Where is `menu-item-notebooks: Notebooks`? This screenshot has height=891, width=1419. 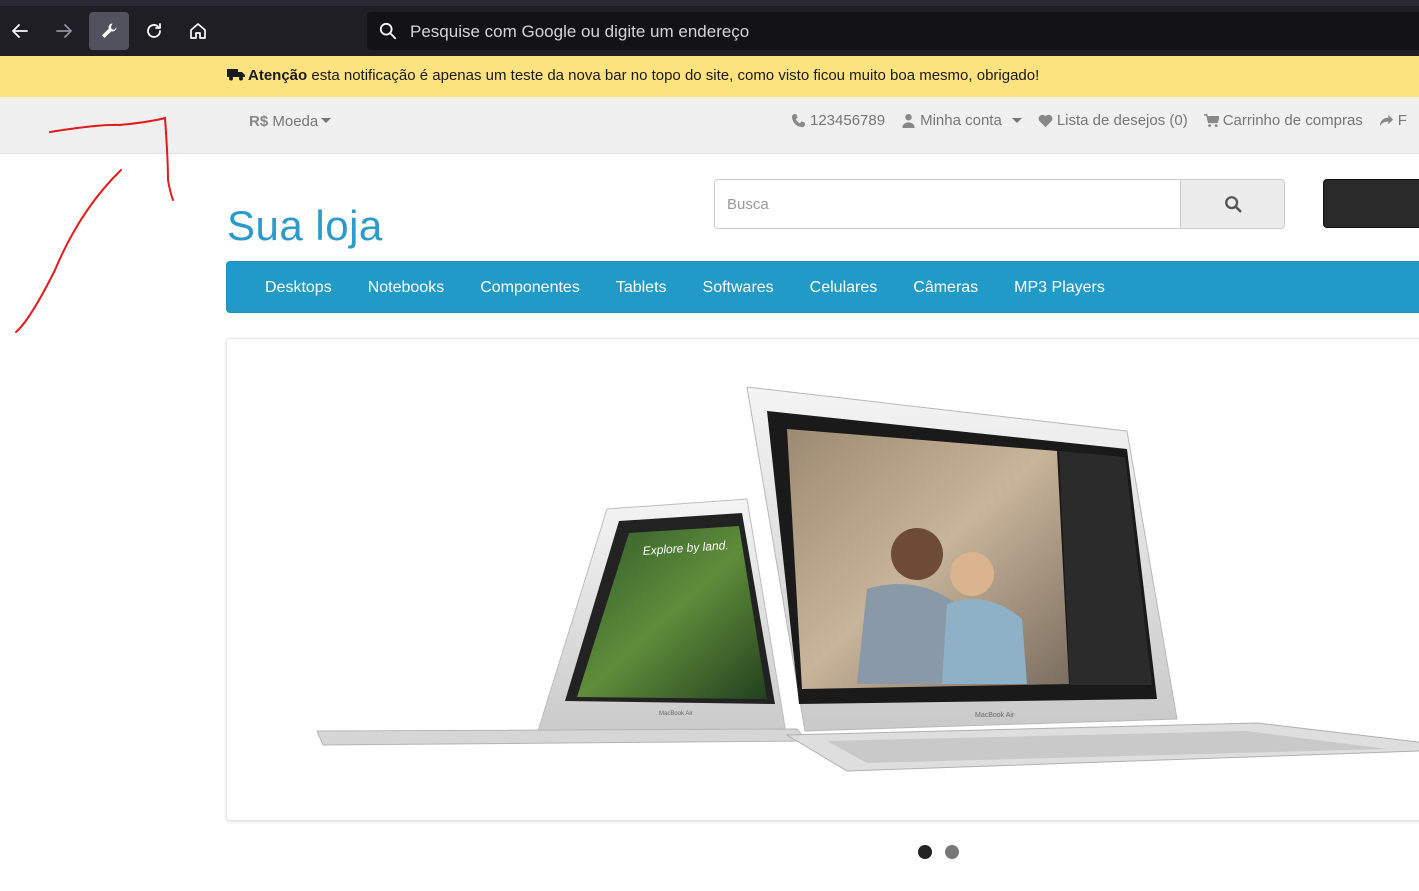 menu-item-notebooks: Notebooks is located at coordinates (406, 288).